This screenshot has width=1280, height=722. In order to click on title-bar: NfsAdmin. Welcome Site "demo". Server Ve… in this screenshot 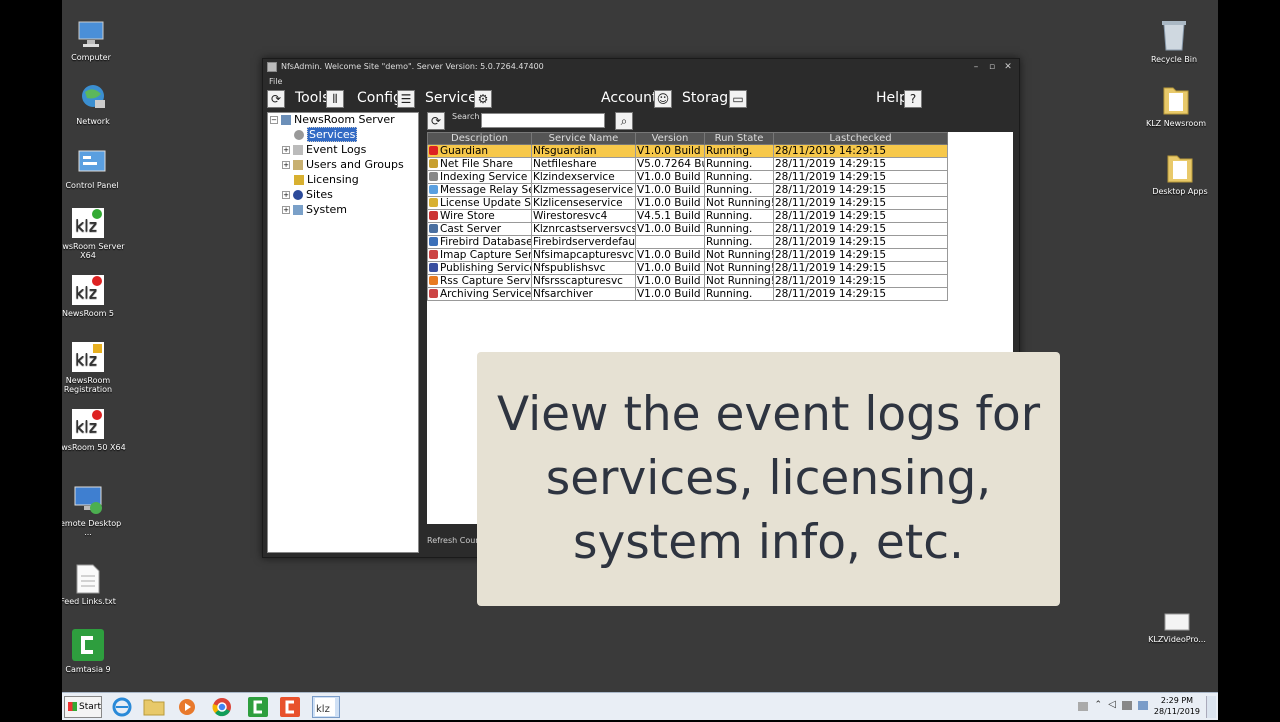, I will do `click(641, 67)`.